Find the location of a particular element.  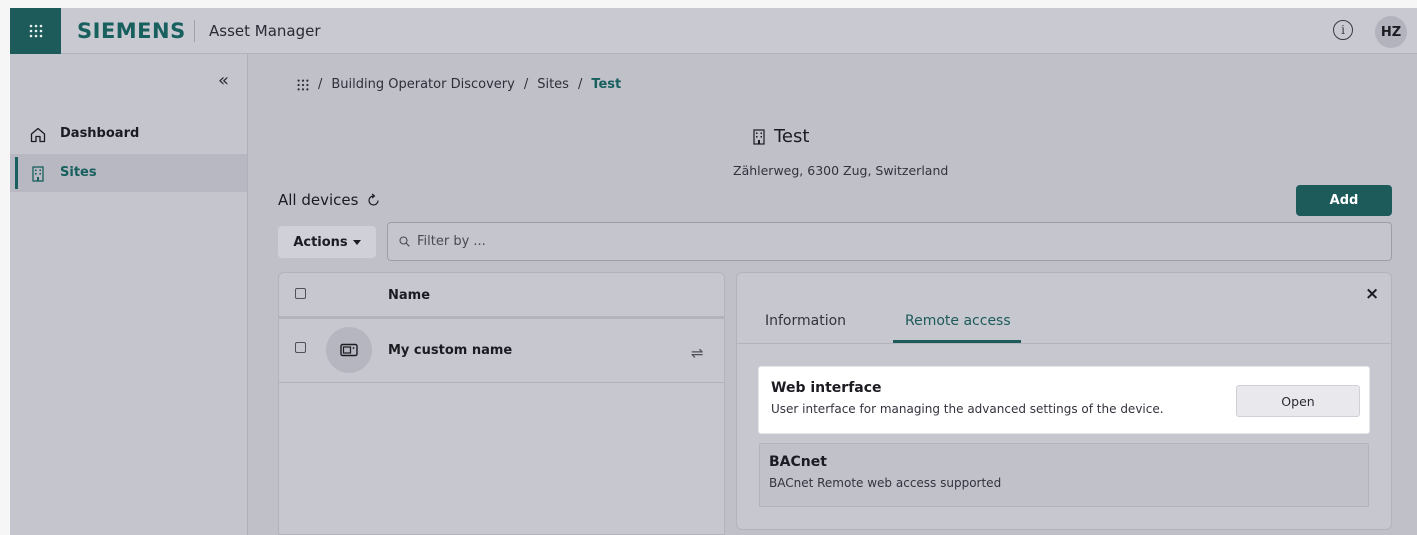

device-list-header: Name is located at coordinates (501, 296).